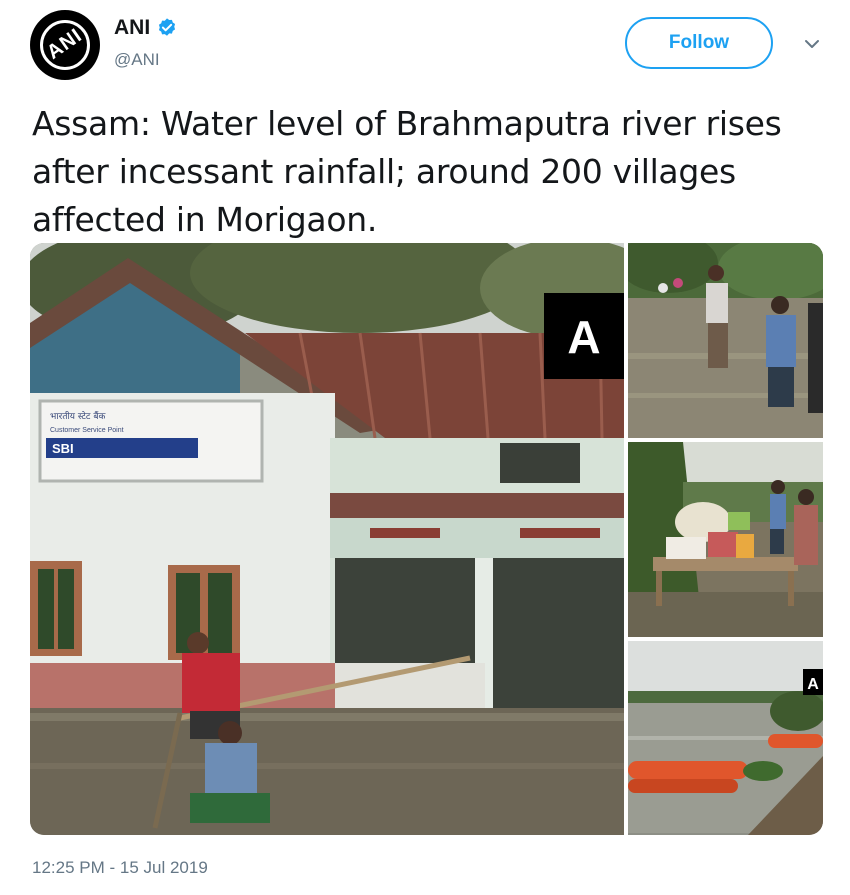 The height and width of the screenshot is (895, 850). I want to click on media-photo-belongings-cot, so click(725, 539).